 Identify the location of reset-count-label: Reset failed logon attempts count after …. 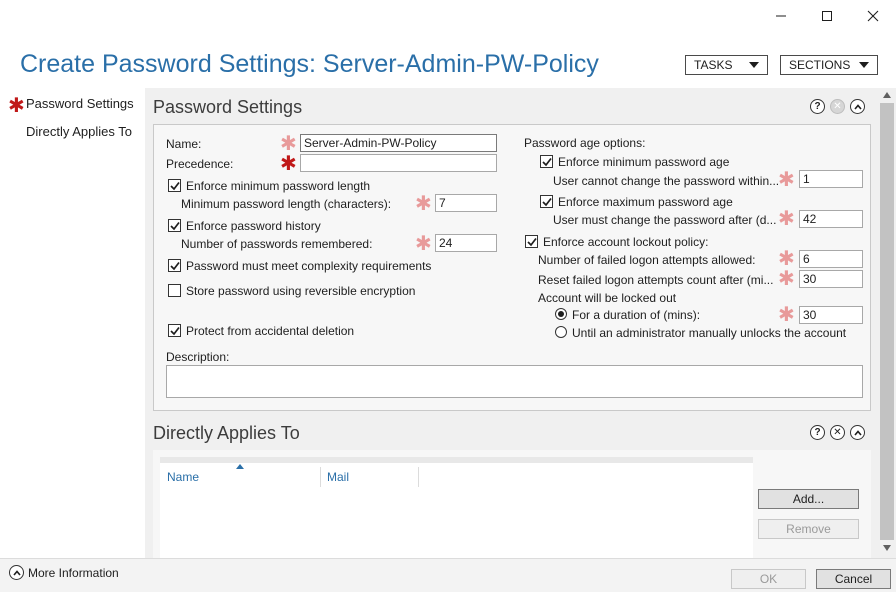
(656, 280).